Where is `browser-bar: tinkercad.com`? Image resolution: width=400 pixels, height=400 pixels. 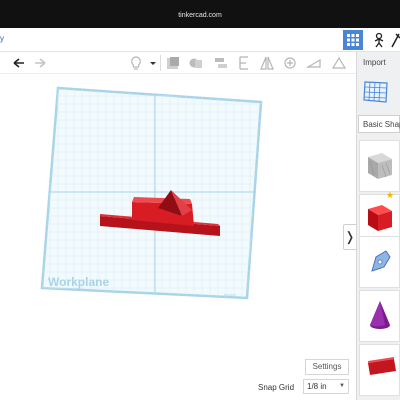
browser-bar: tinkercad.com is located at coordinates (200, 14).